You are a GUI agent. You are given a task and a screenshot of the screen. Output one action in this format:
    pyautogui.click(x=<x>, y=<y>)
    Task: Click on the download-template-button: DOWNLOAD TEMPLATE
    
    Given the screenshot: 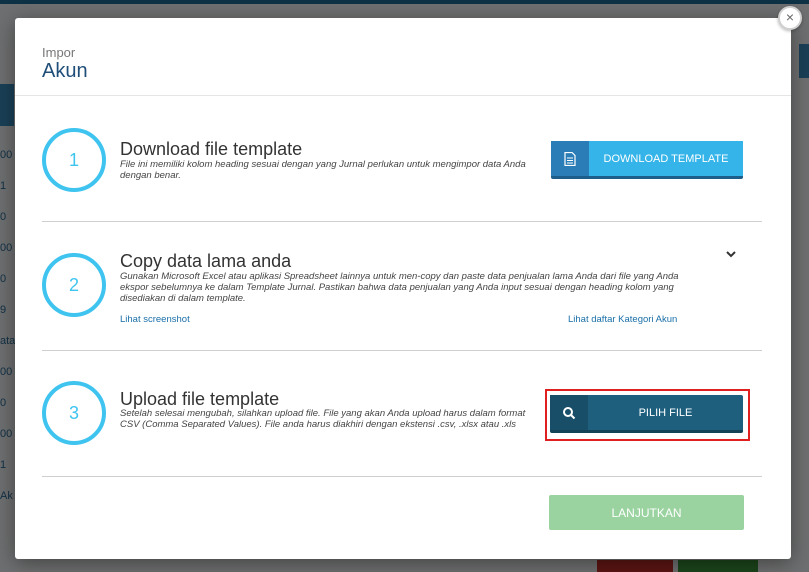 What is the action you would take?
    pyautogui.click(x=647, y=160)
    